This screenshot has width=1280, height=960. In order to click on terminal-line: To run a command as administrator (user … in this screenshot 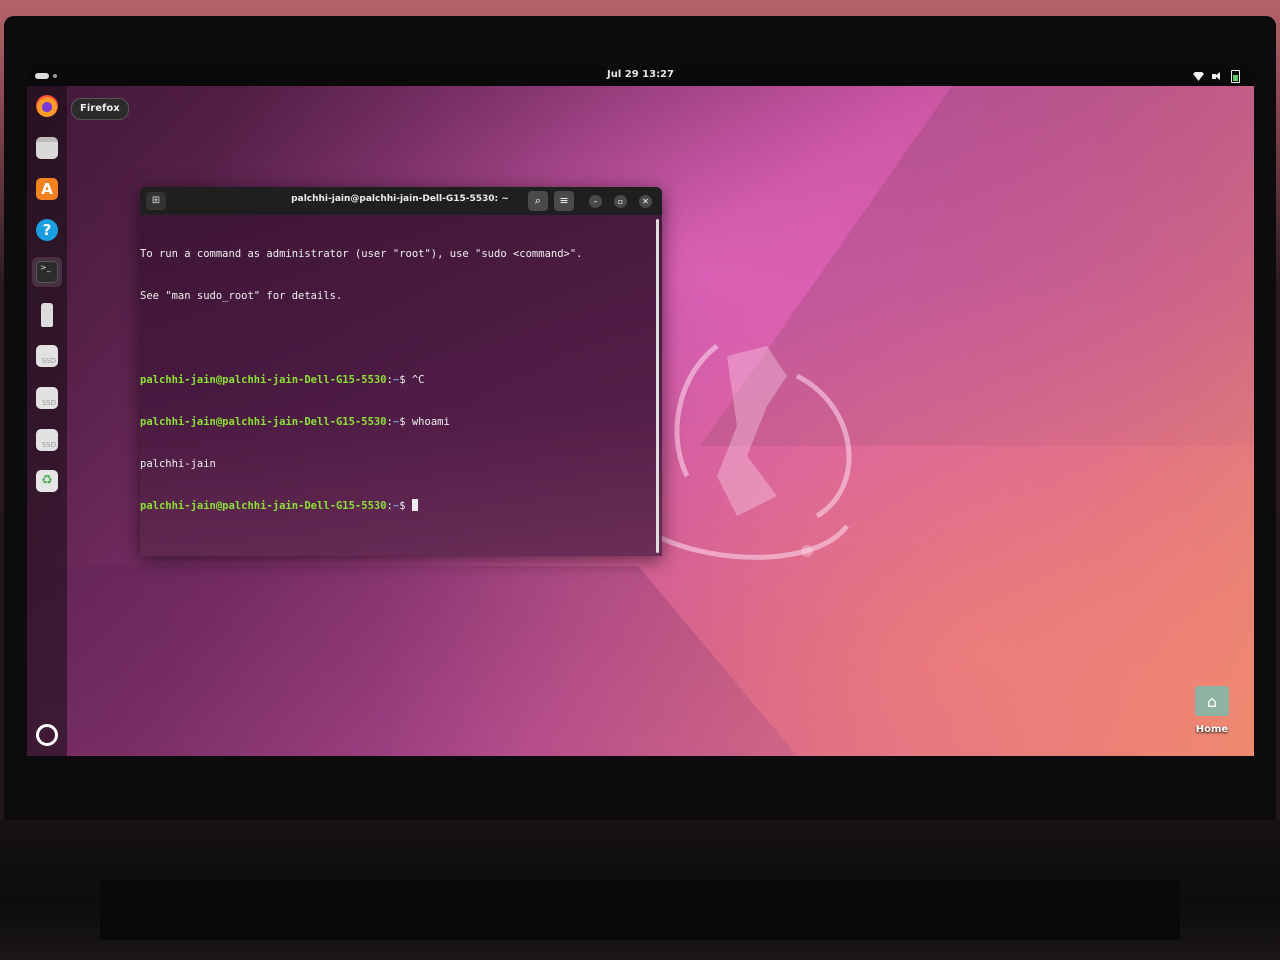, I will do `click(395, 254)`.